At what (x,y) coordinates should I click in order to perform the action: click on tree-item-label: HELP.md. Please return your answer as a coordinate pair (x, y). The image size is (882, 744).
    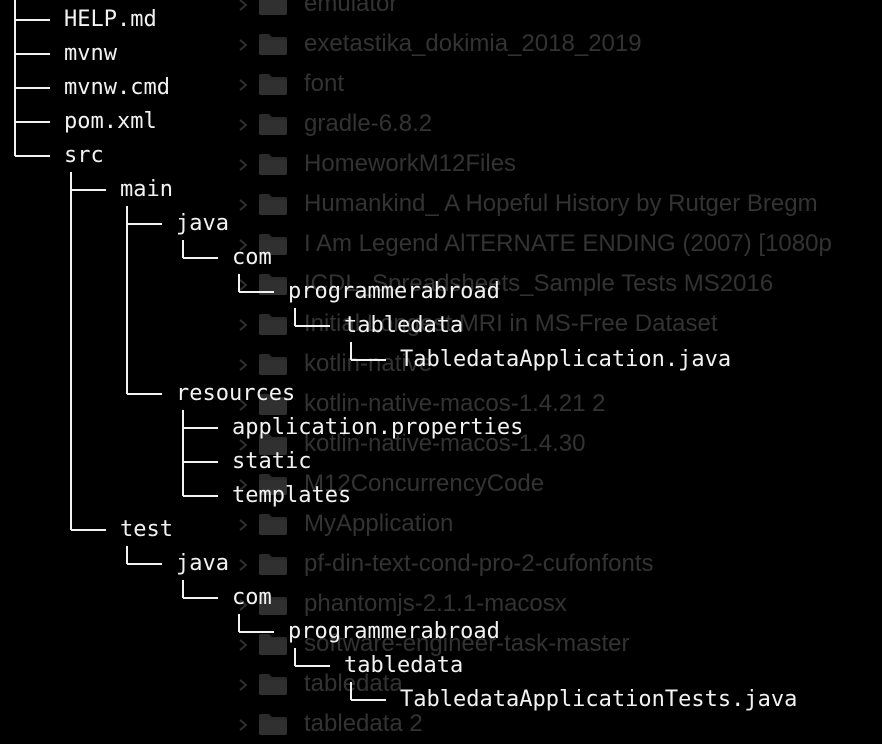
    Looking at the image, I should click on (110, 19).